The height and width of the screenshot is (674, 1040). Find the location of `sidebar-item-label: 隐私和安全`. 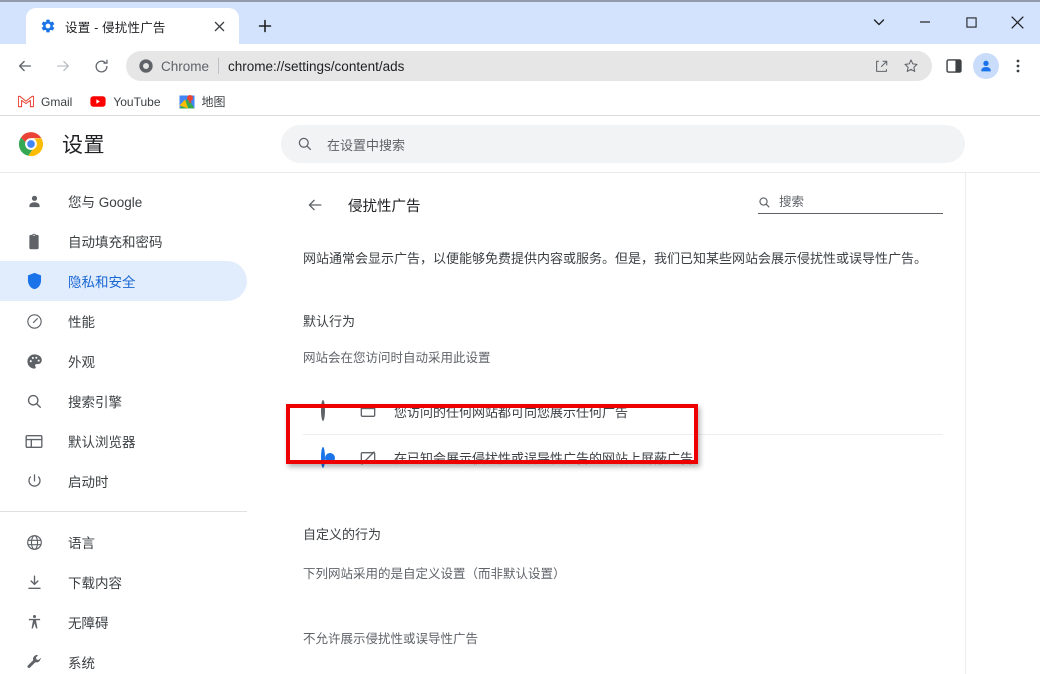

sidebar-item-label: 隐私和安全 is located at coordinates (102, 282).